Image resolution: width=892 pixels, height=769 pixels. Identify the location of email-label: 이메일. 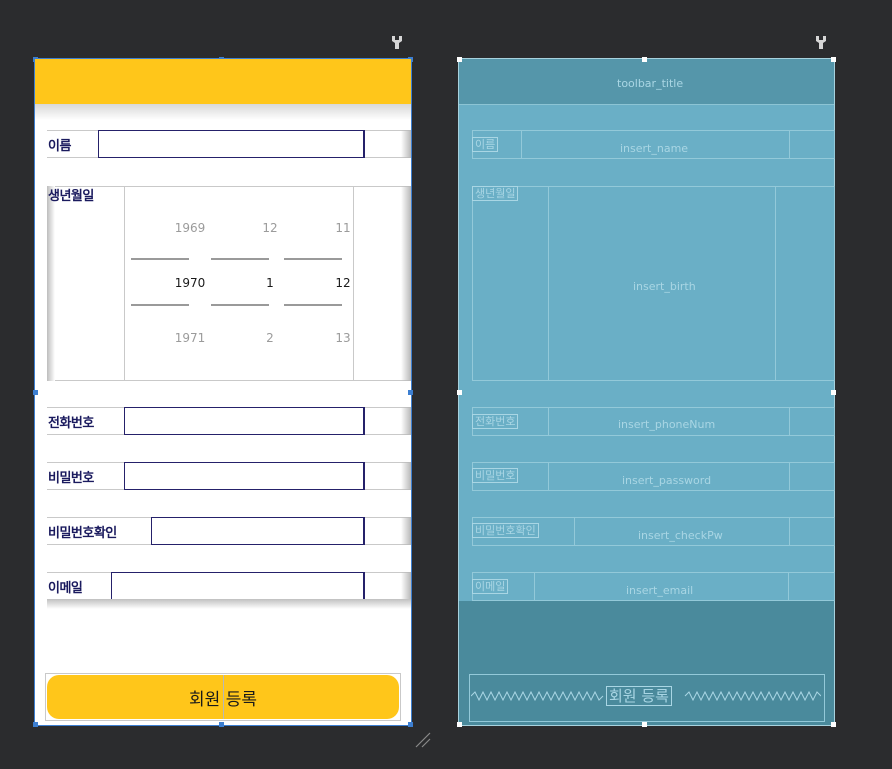
(65, 588).